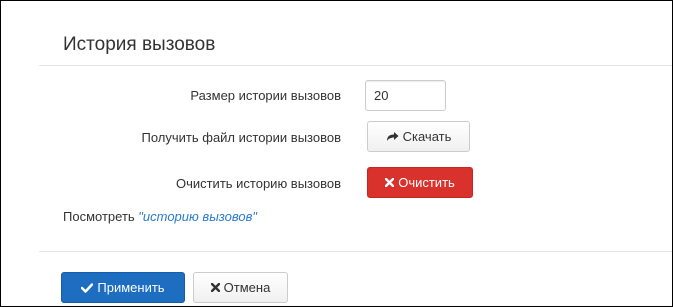 The height and width of the screenshot is (307, 673). Describe the element at coordinates (197, 216) in the screenshot. I see `view-history-link: "историю вызовов"` at that location.